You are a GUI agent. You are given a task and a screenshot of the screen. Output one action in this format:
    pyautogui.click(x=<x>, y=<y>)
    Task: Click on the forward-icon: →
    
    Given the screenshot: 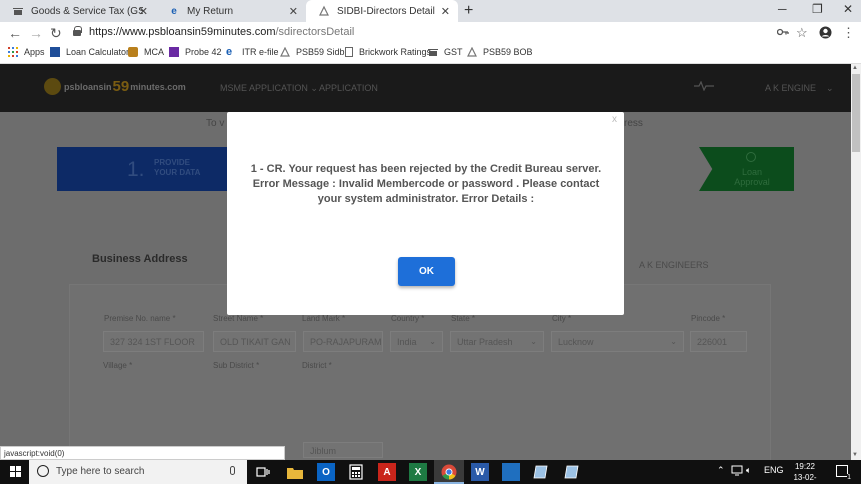 What is the action you would take?
    pyautogui.click(x=36, y=33)
    